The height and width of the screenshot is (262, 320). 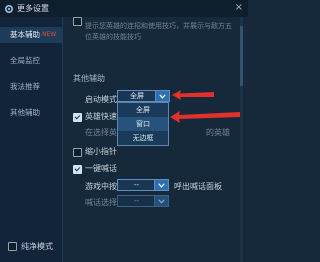 I want to click on shout-select-label: 喊话选择, so click(x=101, y=202).